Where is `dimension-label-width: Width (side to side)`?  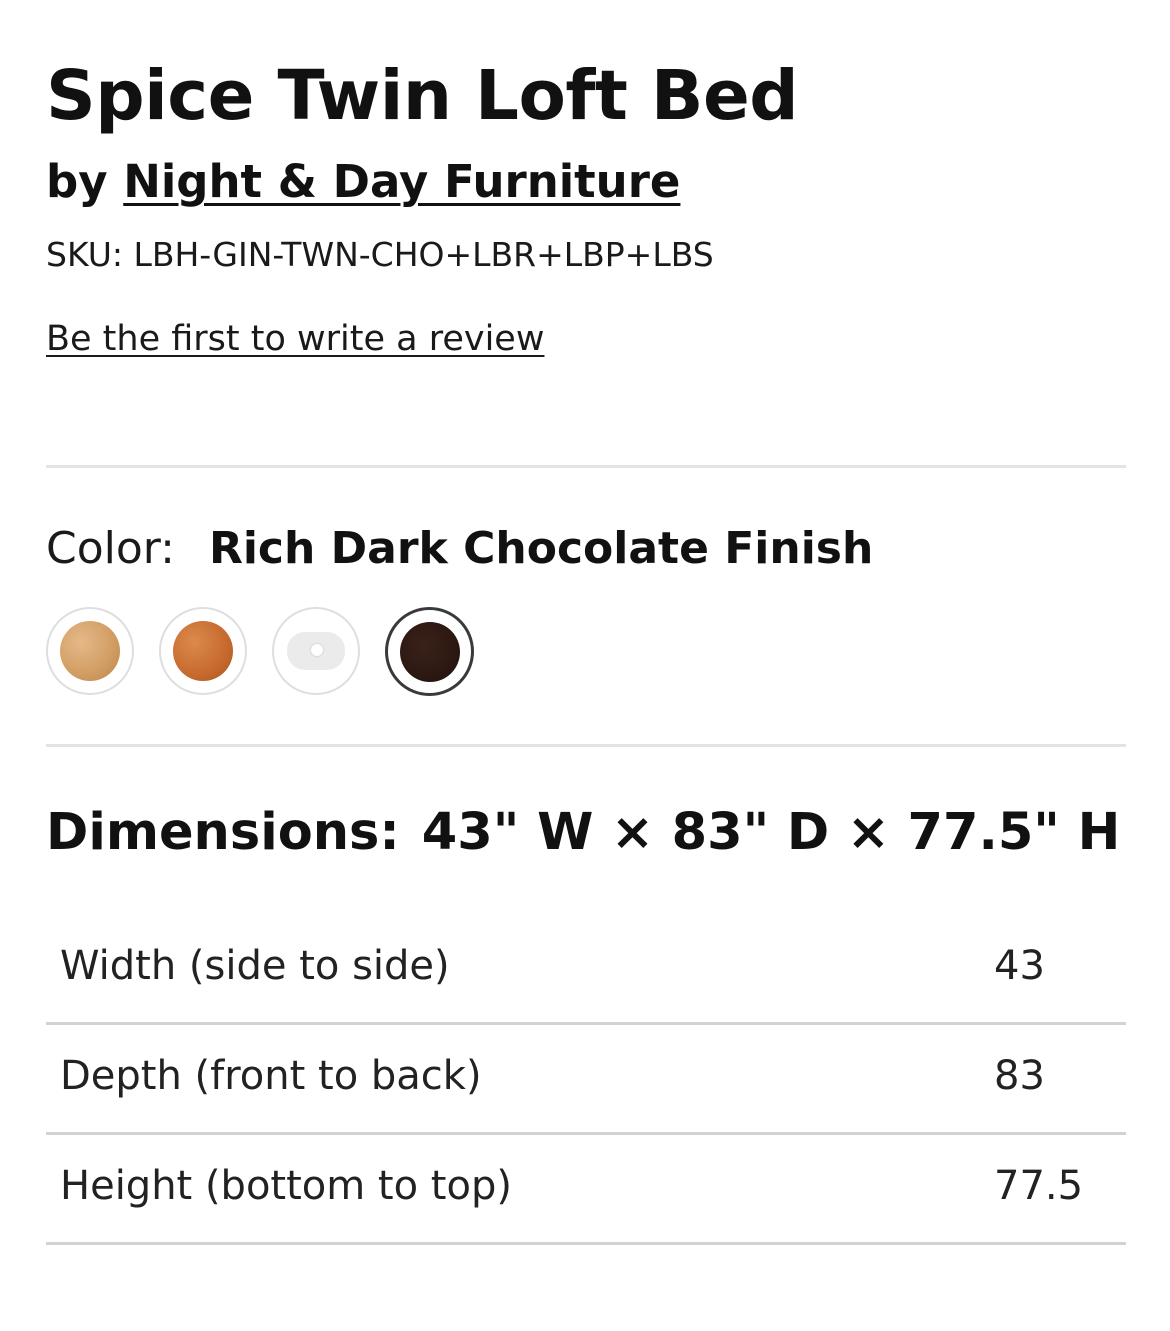 dimension-label-width: Width (side to side) is located at coordinates (255, 966).